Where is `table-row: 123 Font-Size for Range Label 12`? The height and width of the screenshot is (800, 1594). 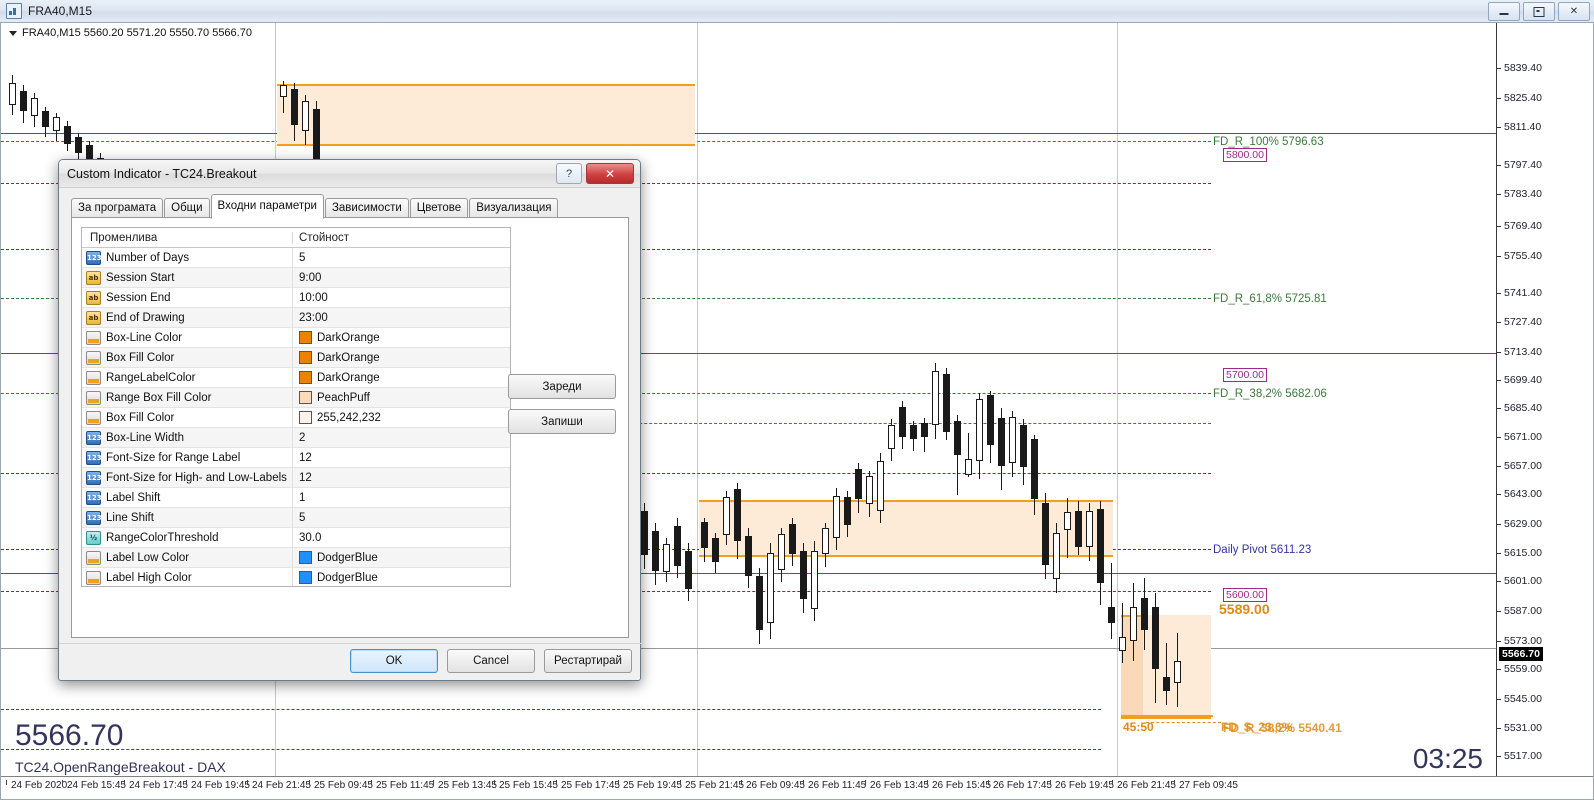
table-row: 123 Font-Size for Range Label 12 is located at coordinates (296, 458).